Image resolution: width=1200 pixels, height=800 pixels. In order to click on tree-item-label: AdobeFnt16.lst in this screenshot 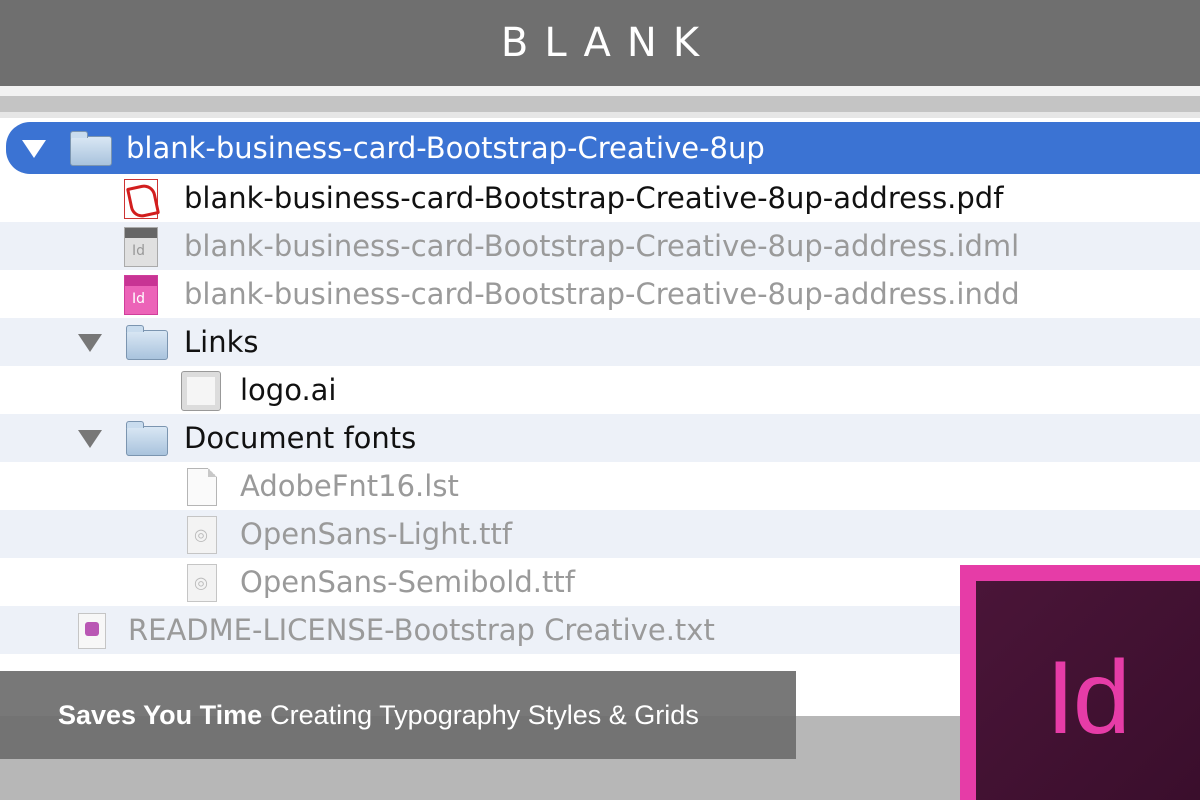, I will do `click(349, 486)`.